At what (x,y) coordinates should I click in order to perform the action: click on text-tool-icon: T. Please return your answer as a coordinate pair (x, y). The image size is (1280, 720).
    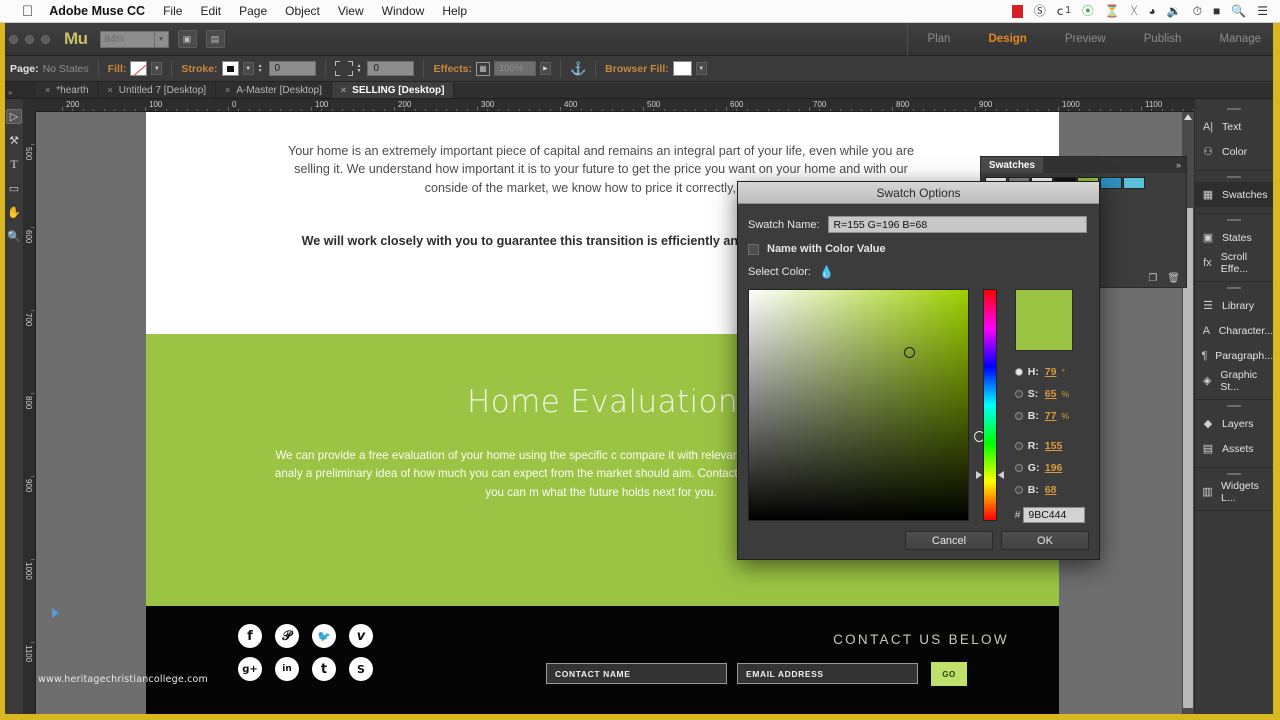
    Looking at the image, I should click on (14, 164).